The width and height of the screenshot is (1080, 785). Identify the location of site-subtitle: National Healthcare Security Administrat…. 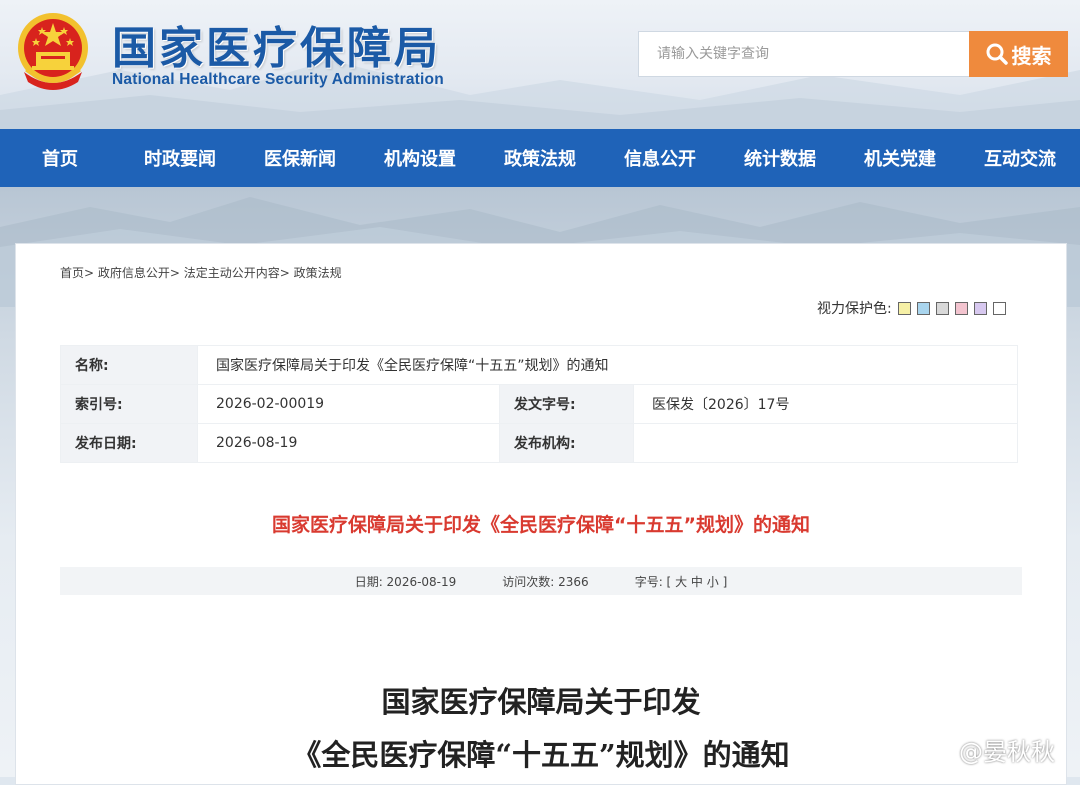
(278, 79).